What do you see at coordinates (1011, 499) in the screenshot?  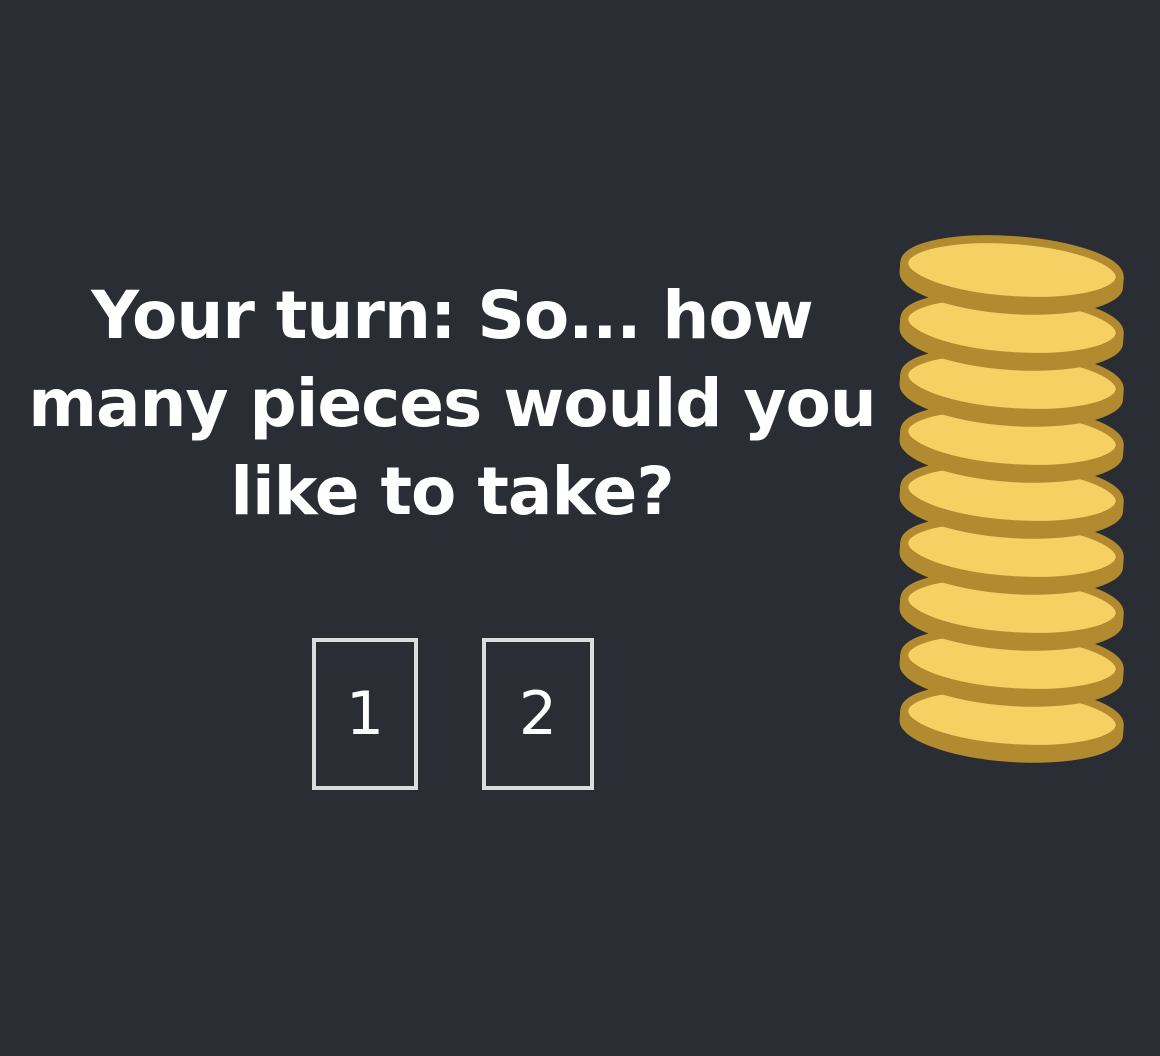 I see `coin-pile` at bounding box center [1011, 499].